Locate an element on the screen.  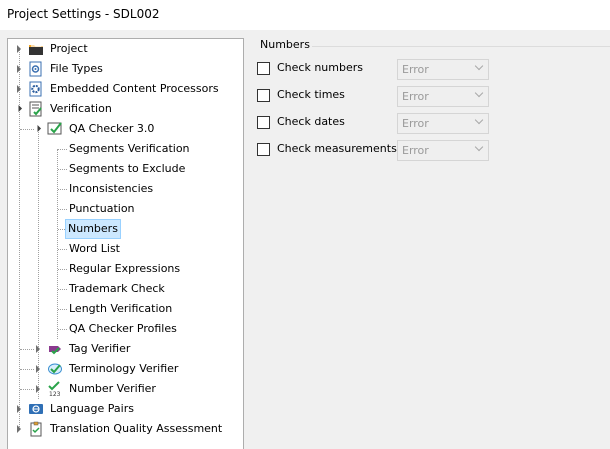
file-types-icon is located at coordinates (36, 69).